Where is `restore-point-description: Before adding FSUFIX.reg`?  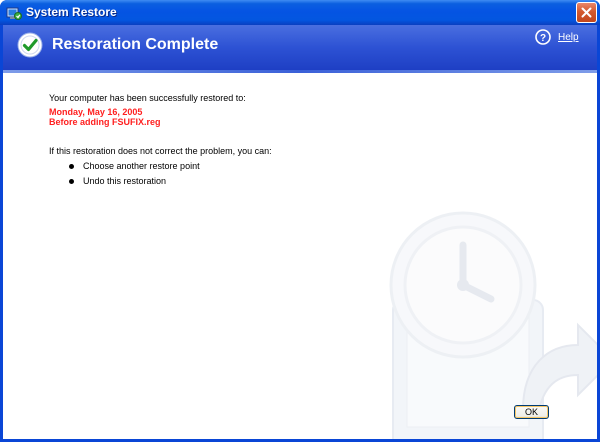
restore-point-description: Before adding FSUFIX.reg is located at coordinates (105, 122).